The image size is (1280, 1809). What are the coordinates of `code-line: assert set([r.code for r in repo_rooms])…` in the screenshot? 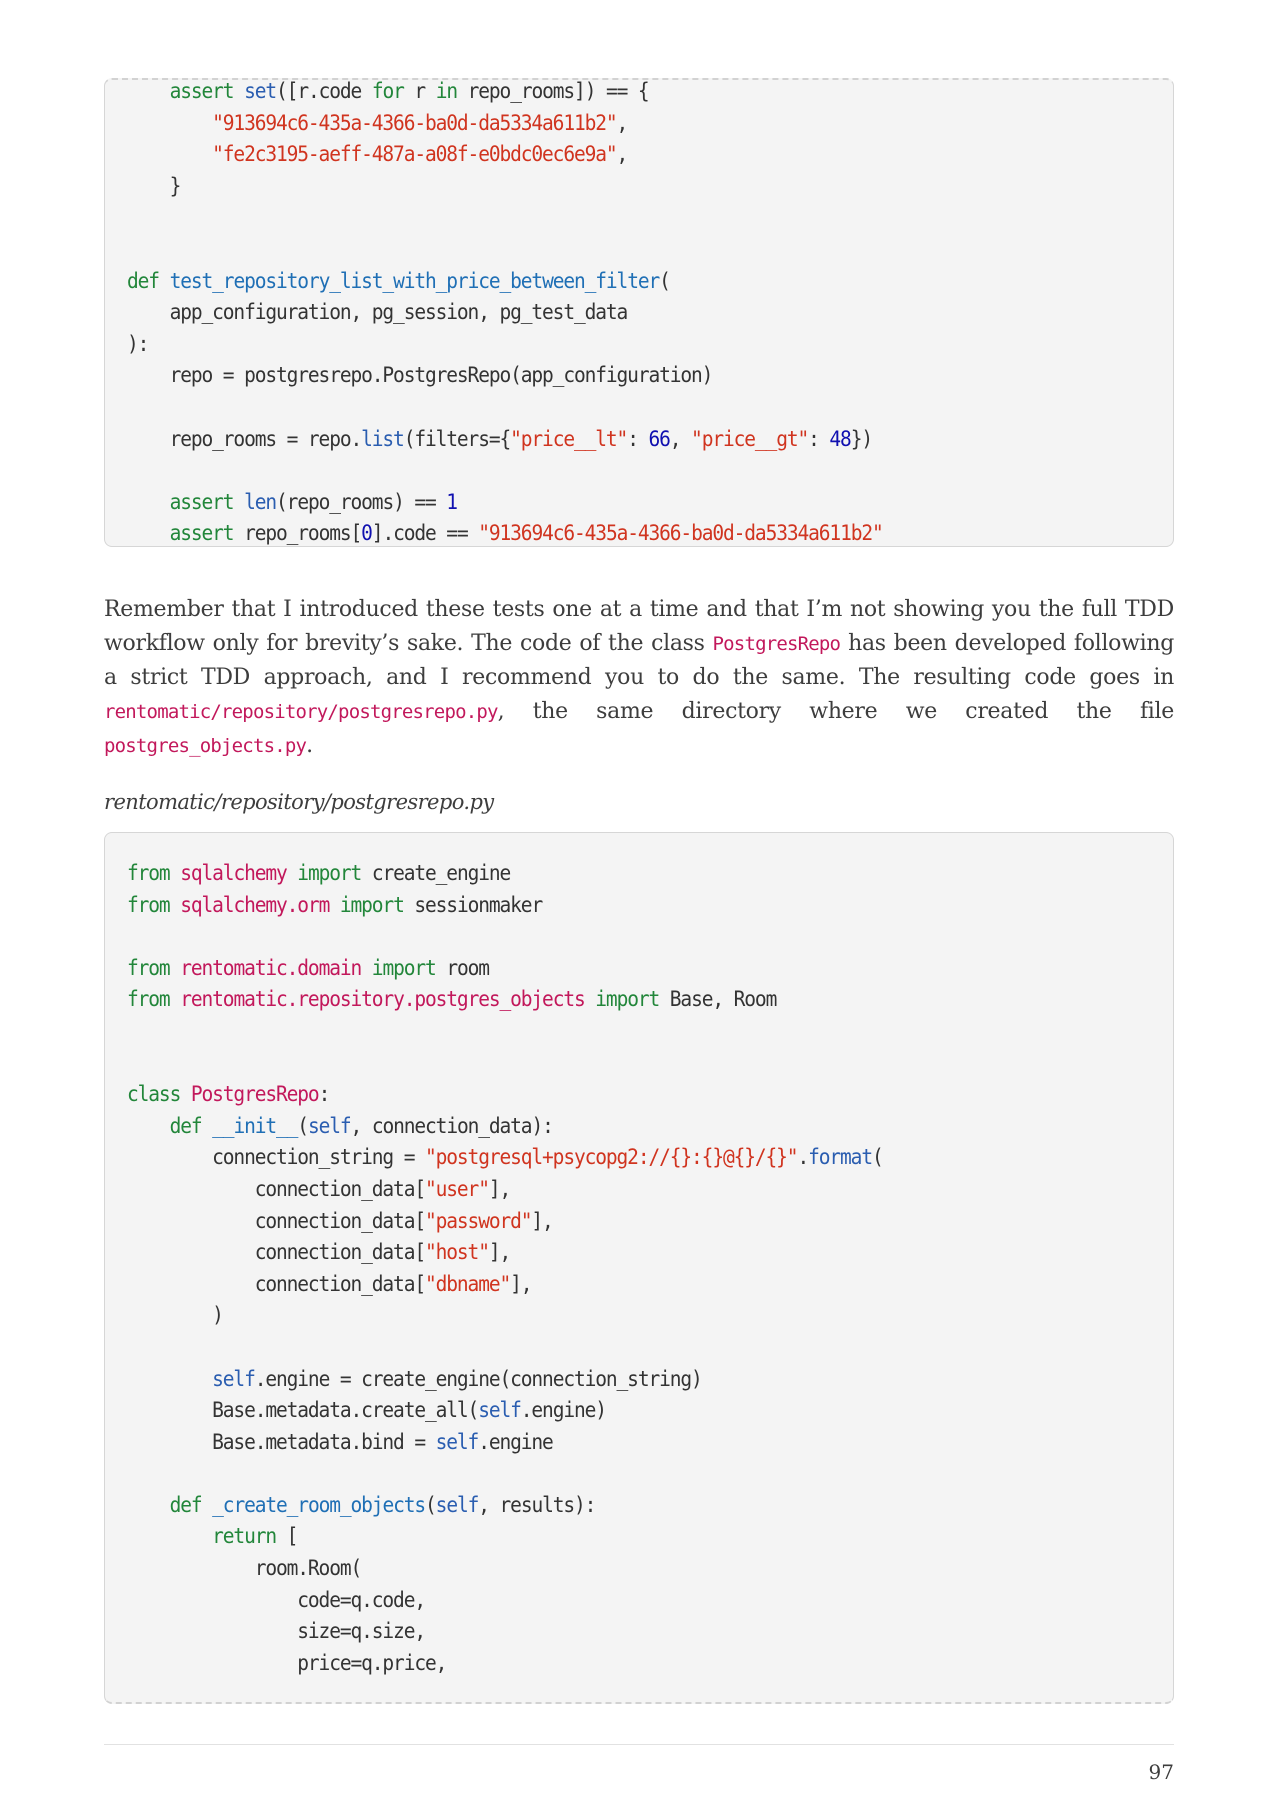 It's located at (608, 92).